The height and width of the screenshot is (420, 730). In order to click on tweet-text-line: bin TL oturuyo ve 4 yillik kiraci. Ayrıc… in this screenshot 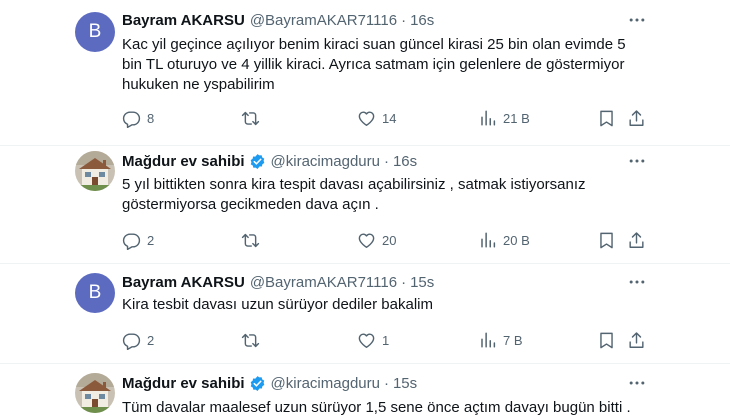, I will do `click(373, 64)`.